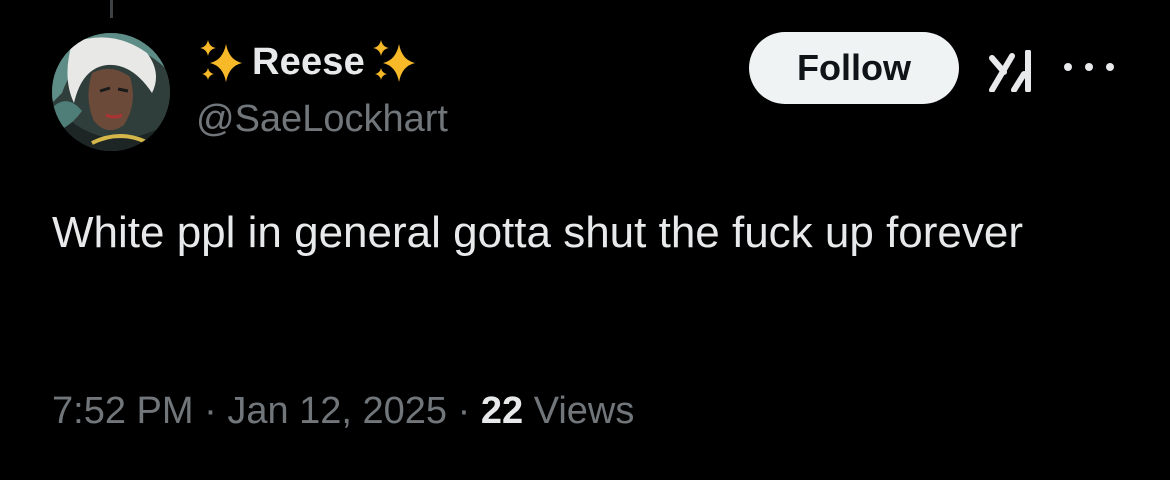 The height and width of the screenshot is (480, 1170). I want to click on views-count: 22, so click(502, 411).